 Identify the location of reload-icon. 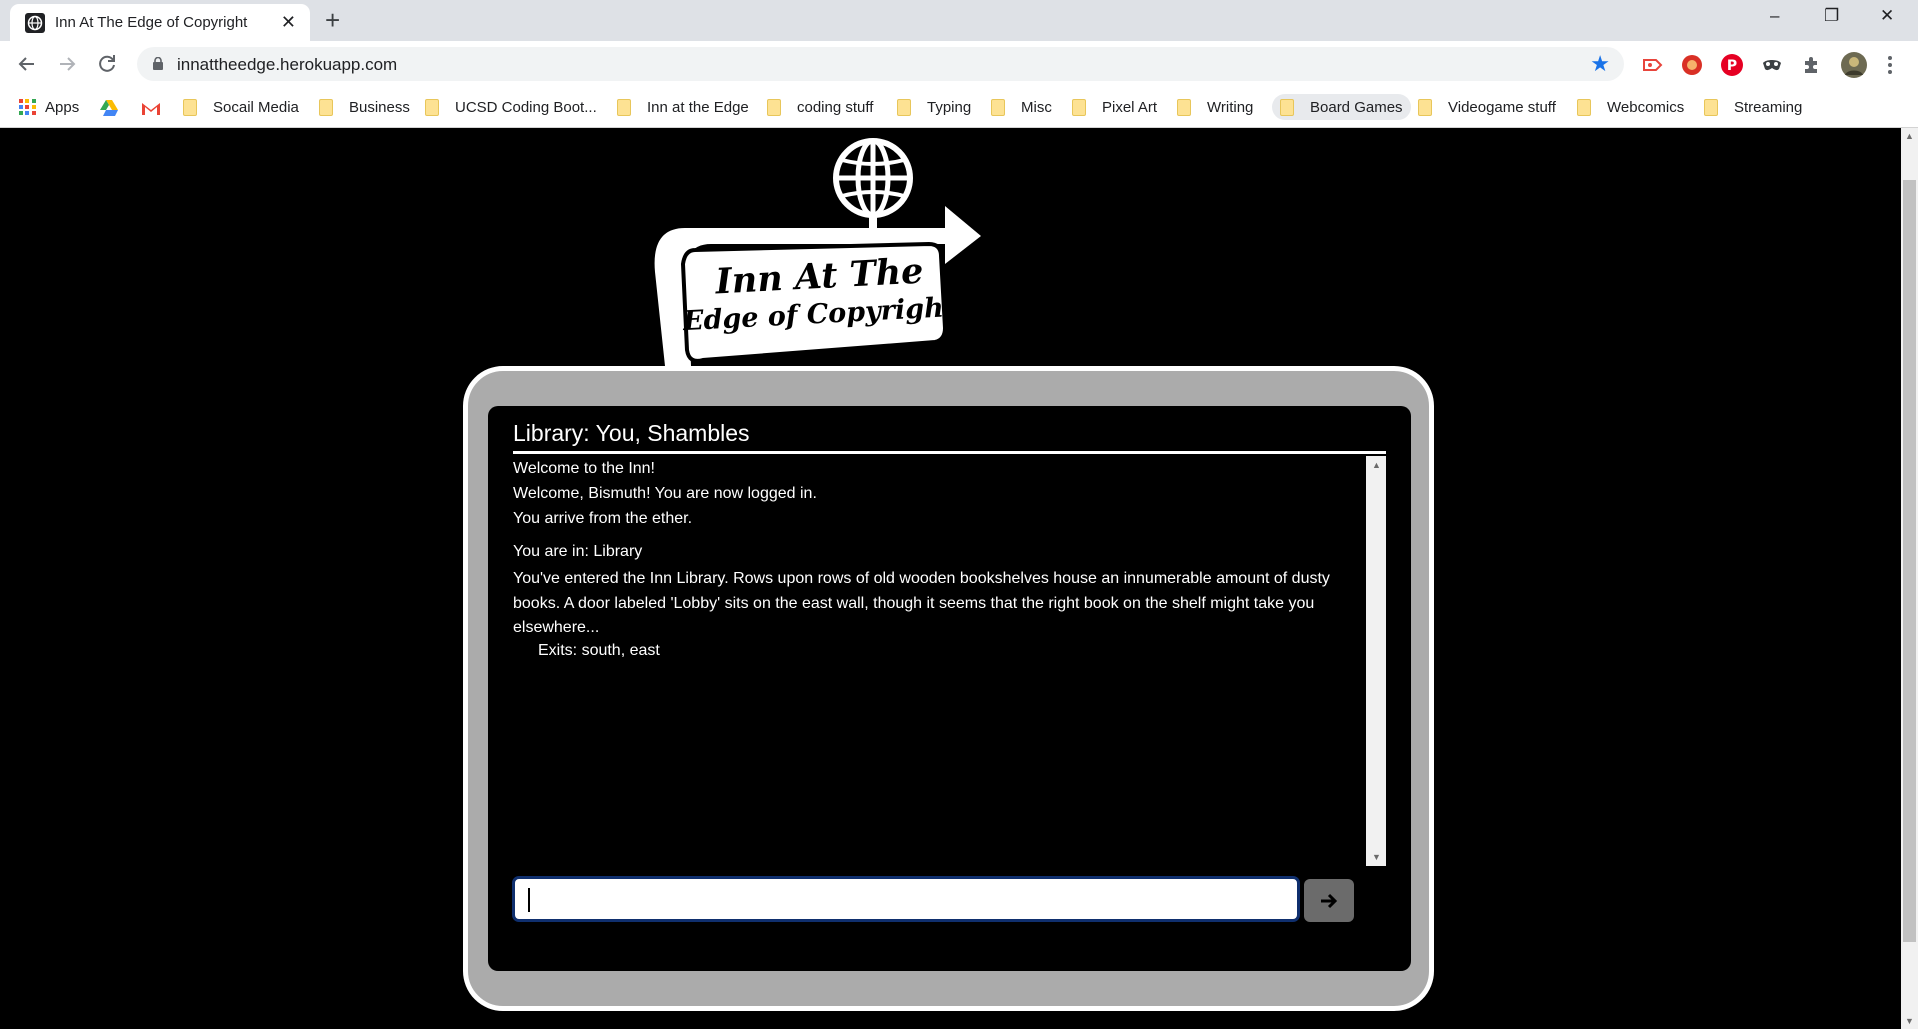
(107, 64).